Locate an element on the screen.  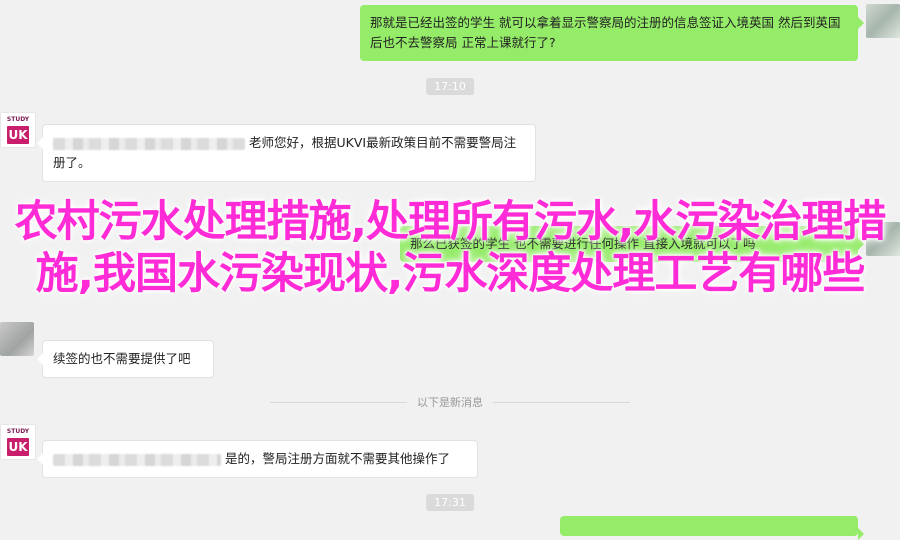
message-bubble-incoming: 续签的也不需要提供了吧 is located at coordinates (125, 359).